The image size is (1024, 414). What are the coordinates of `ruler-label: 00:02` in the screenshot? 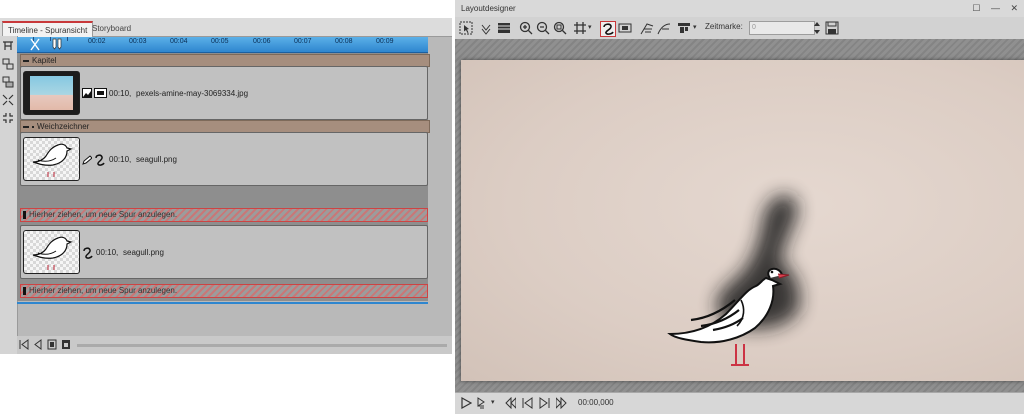 It's located at (97, 41).